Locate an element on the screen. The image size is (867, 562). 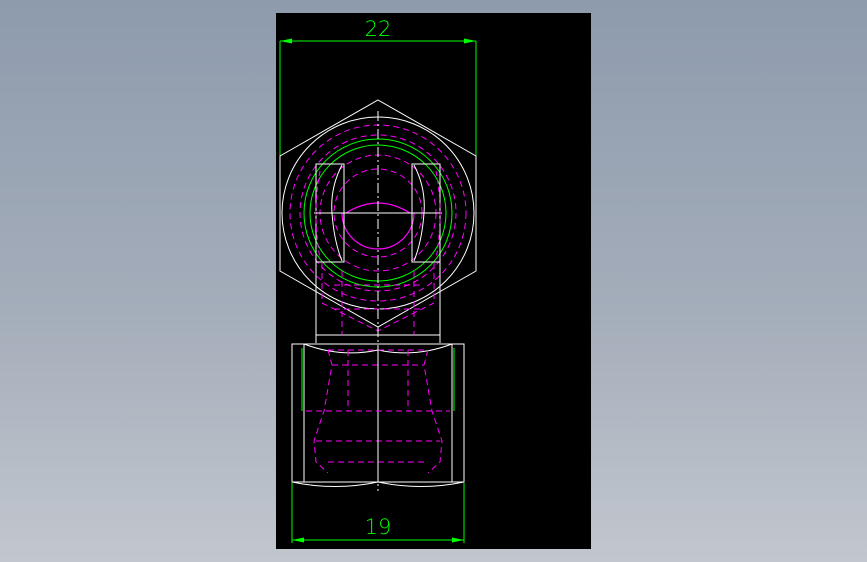
dimension-top-label: 22 is located at coordinates (378, 29).